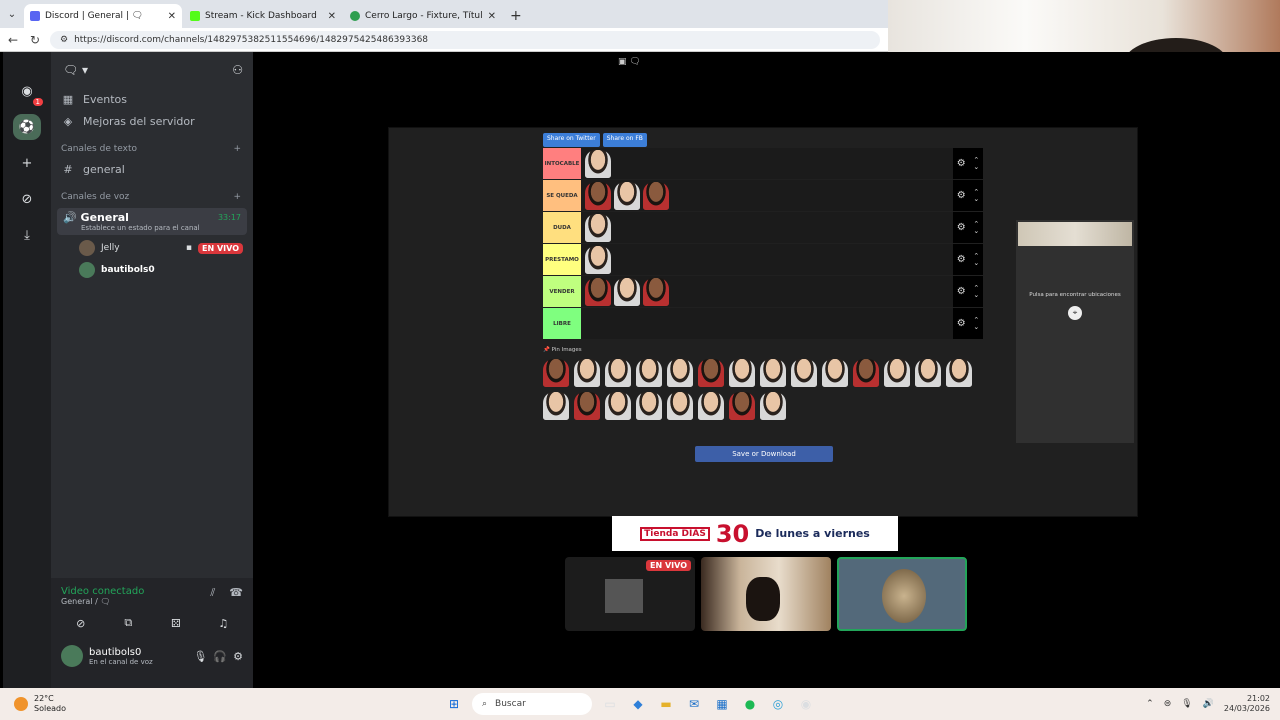 This screenshot has width=1280, height=720. Describe the element at coordinates (516, 16) in the screenshot. I see `new-tab-button: +` at that location.